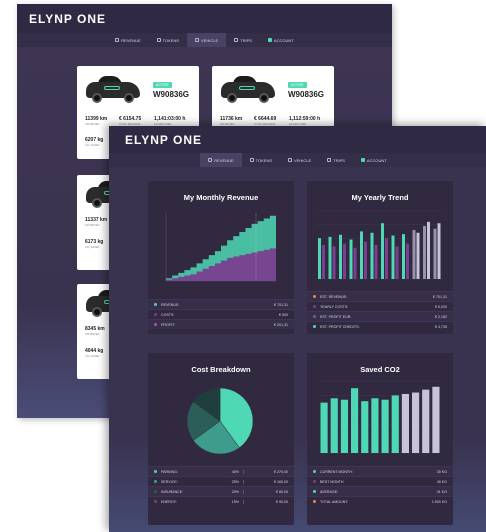 Image resolution: width=486 pixels, height=532 pixels. Describe the element at coordinates (221, 491) in the screenshot. I see `legend-row-insurance: INSURANCE: 20% € 80,00` at that location.